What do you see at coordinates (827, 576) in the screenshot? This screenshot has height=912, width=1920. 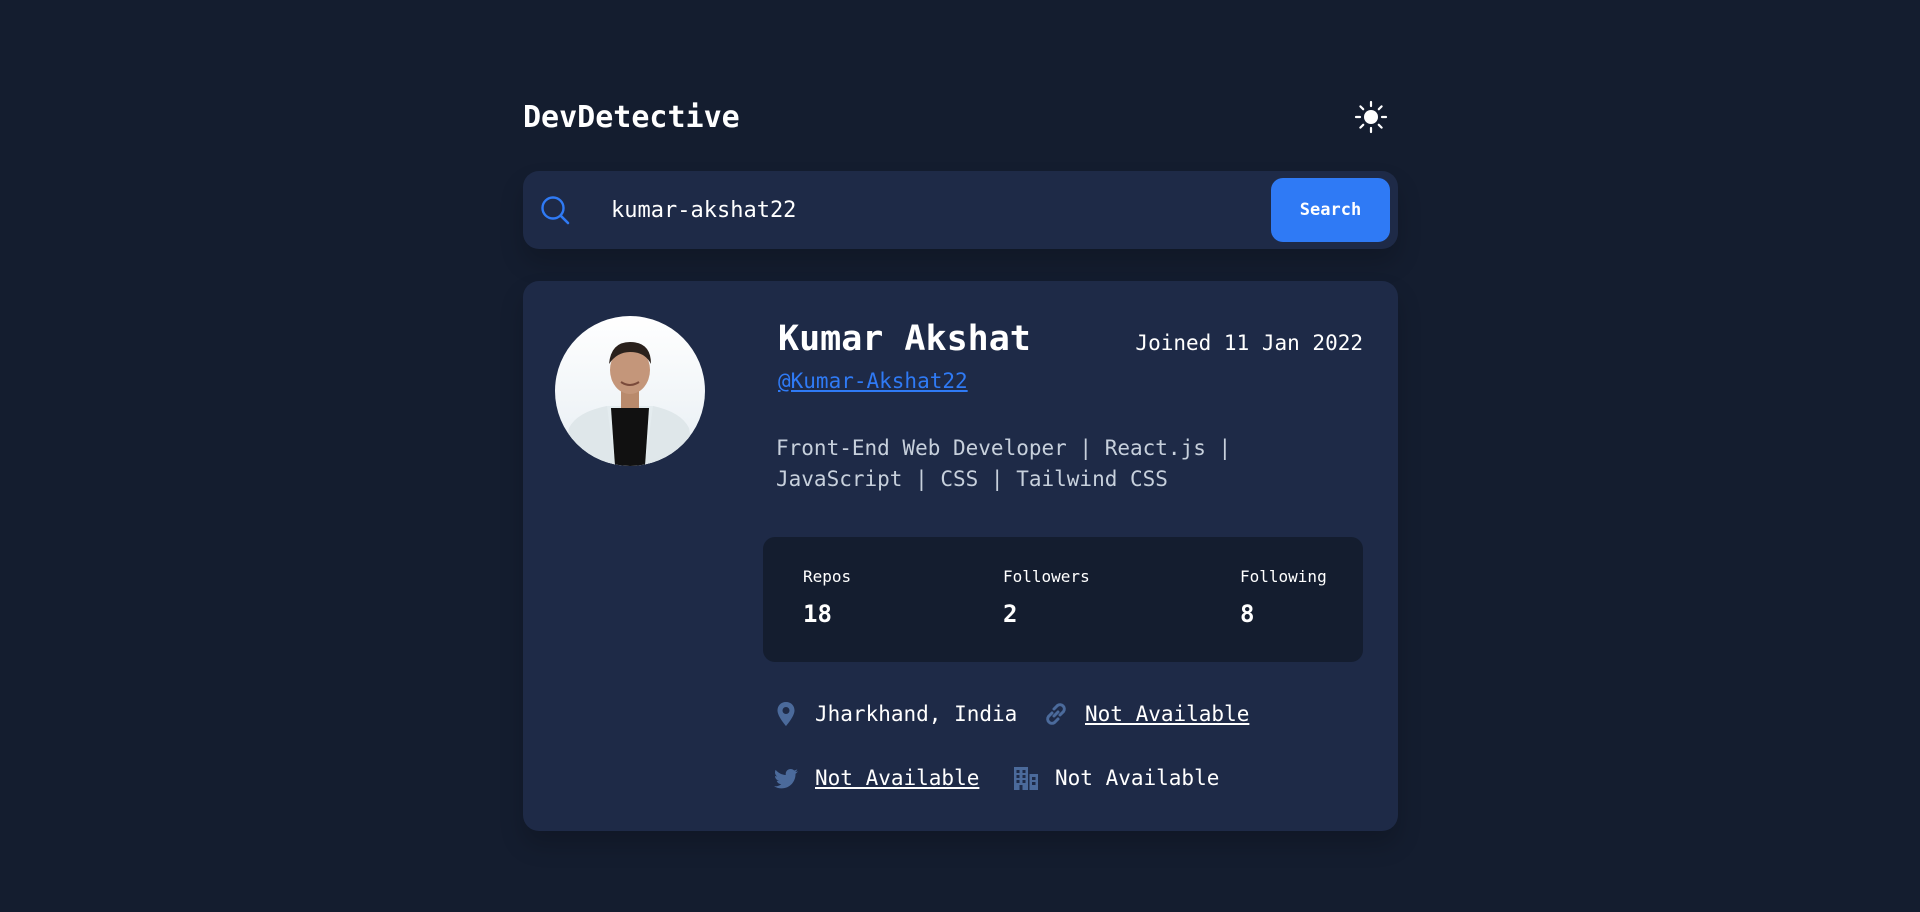 I see `stat-repos-label: Repos` at bounding box center [827, 576].